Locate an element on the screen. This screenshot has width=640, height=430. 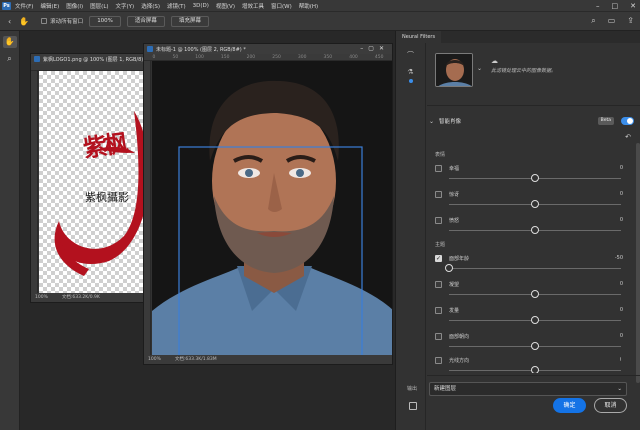
menu-filter: 滤镜(T) is located at coordinates (176, 6).